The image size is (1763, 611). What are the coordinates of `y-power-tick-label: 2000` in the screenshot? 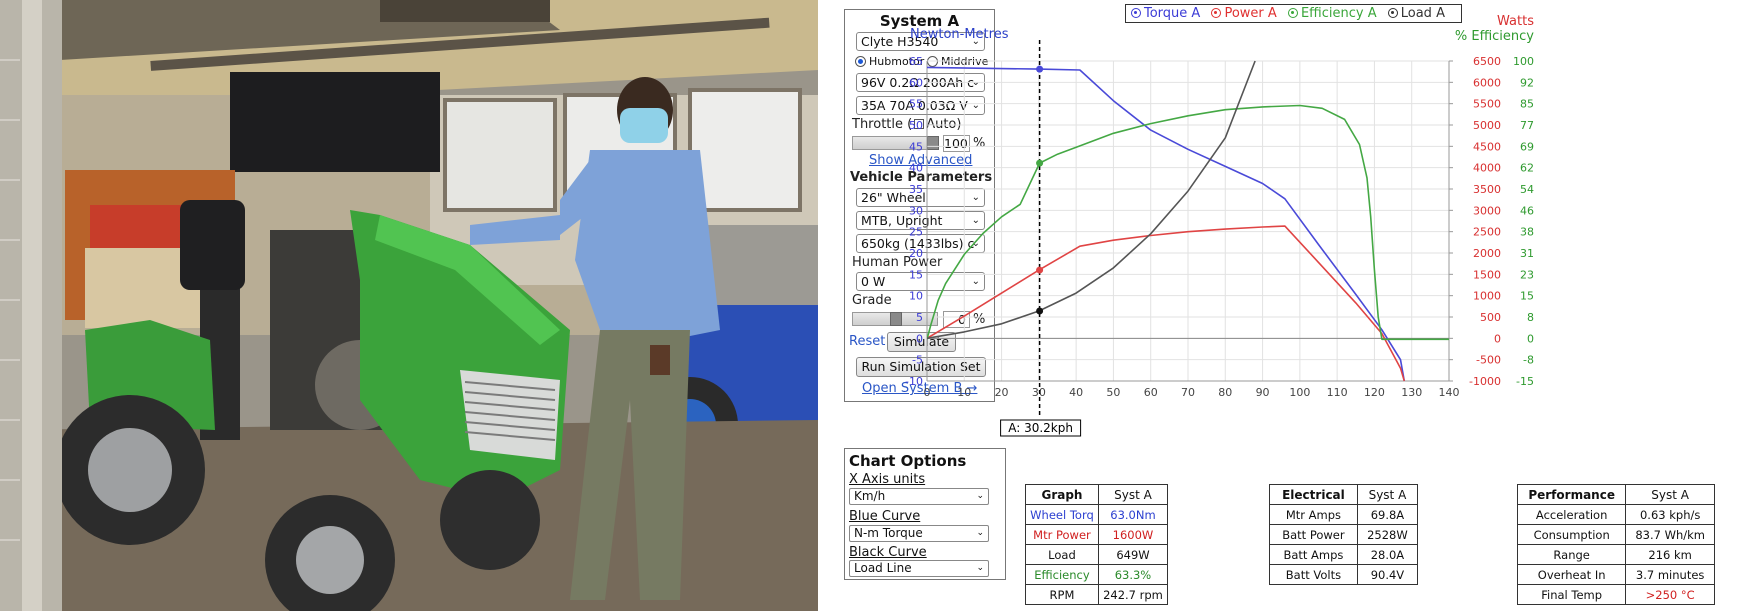 It's located at (1487, 253).